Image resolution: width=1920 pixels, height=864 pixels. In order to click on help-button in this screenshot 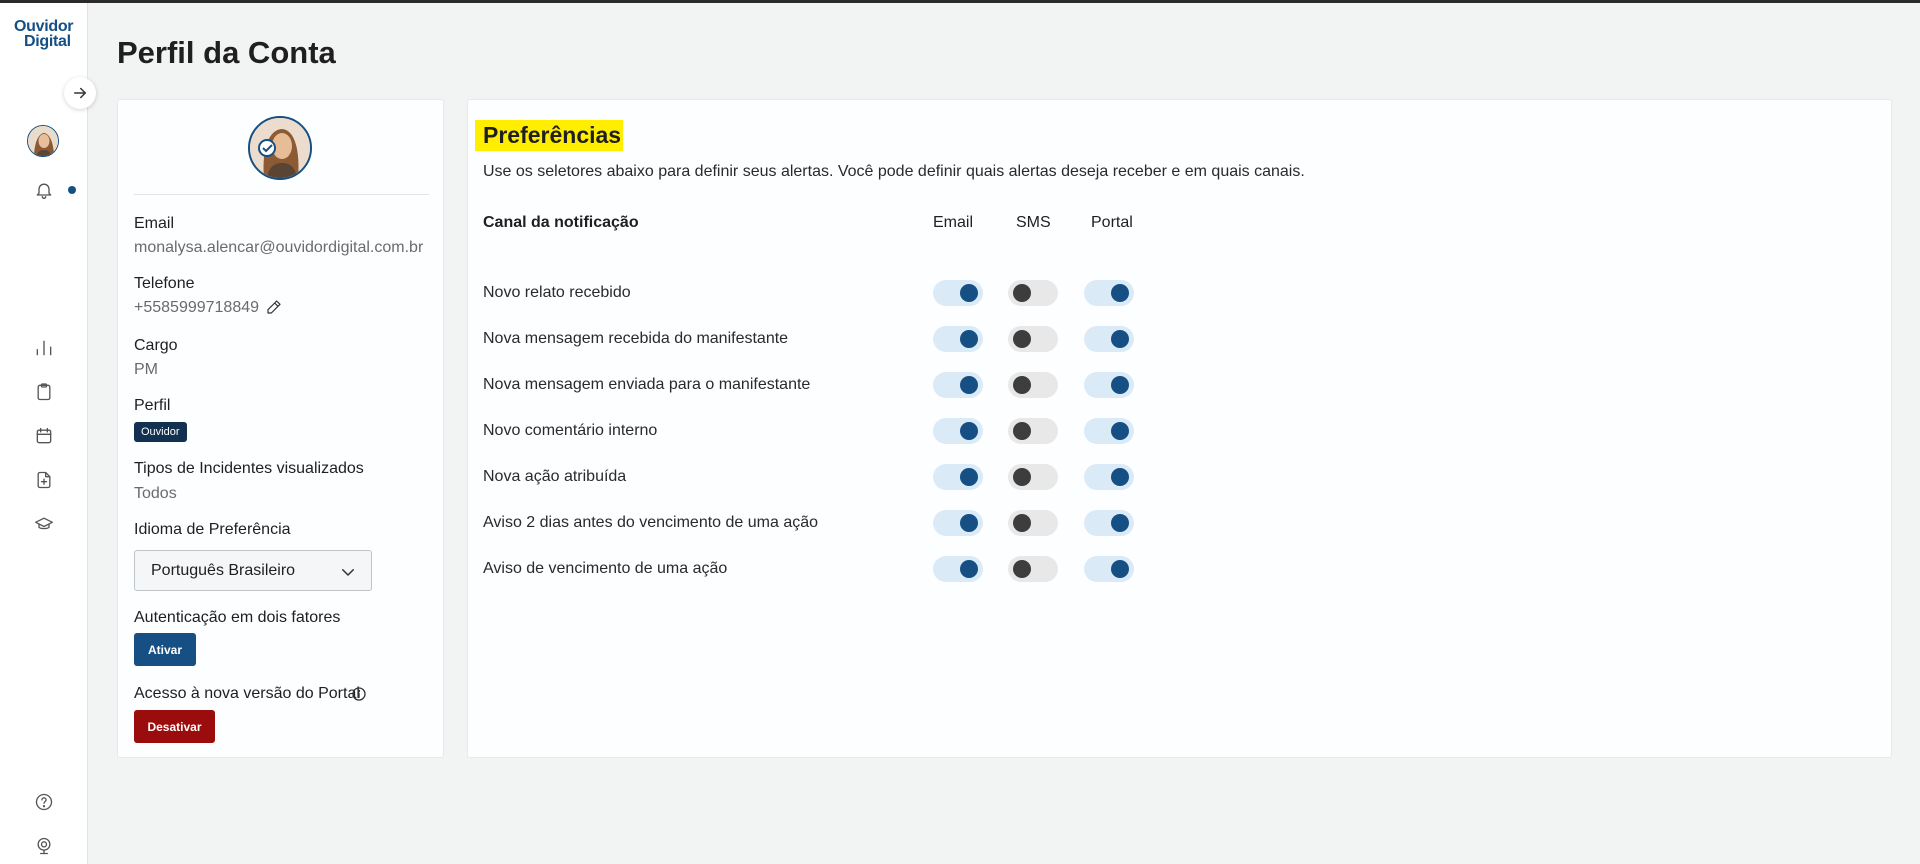, I will do `click(44, 802)`.